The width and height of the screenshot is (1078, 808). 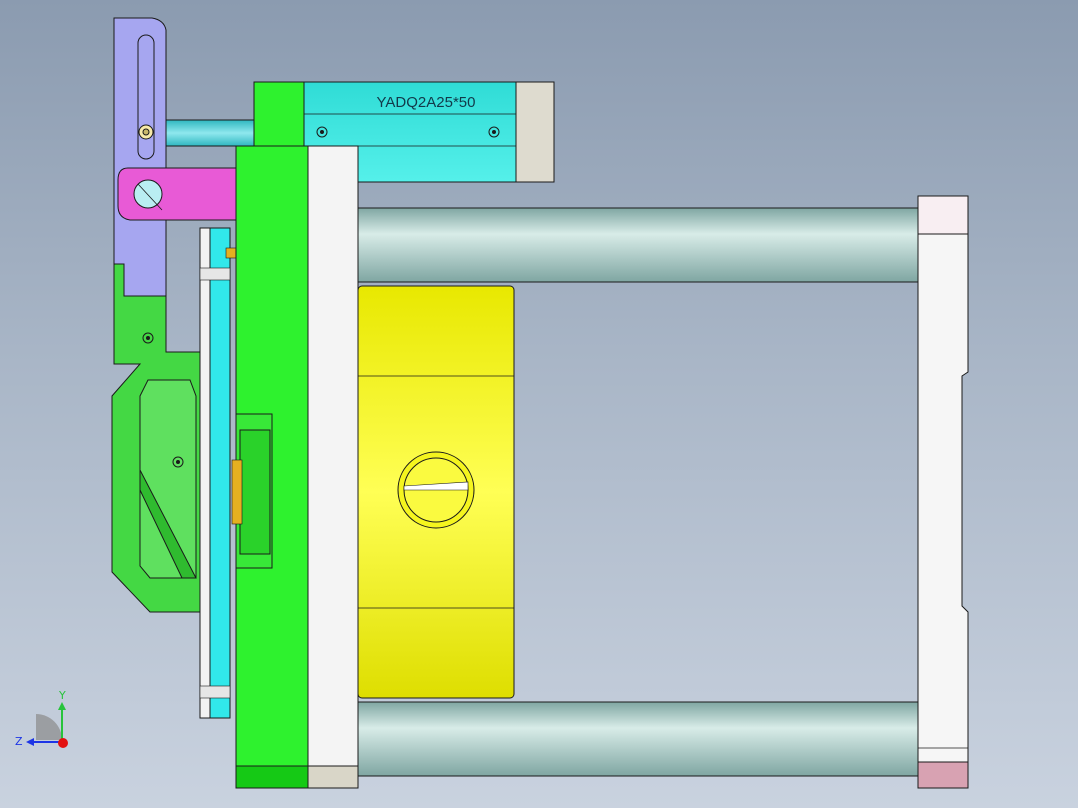 I want to click on cylinder-model-label: YADQ2A25*50, so click(x=426, y=102).